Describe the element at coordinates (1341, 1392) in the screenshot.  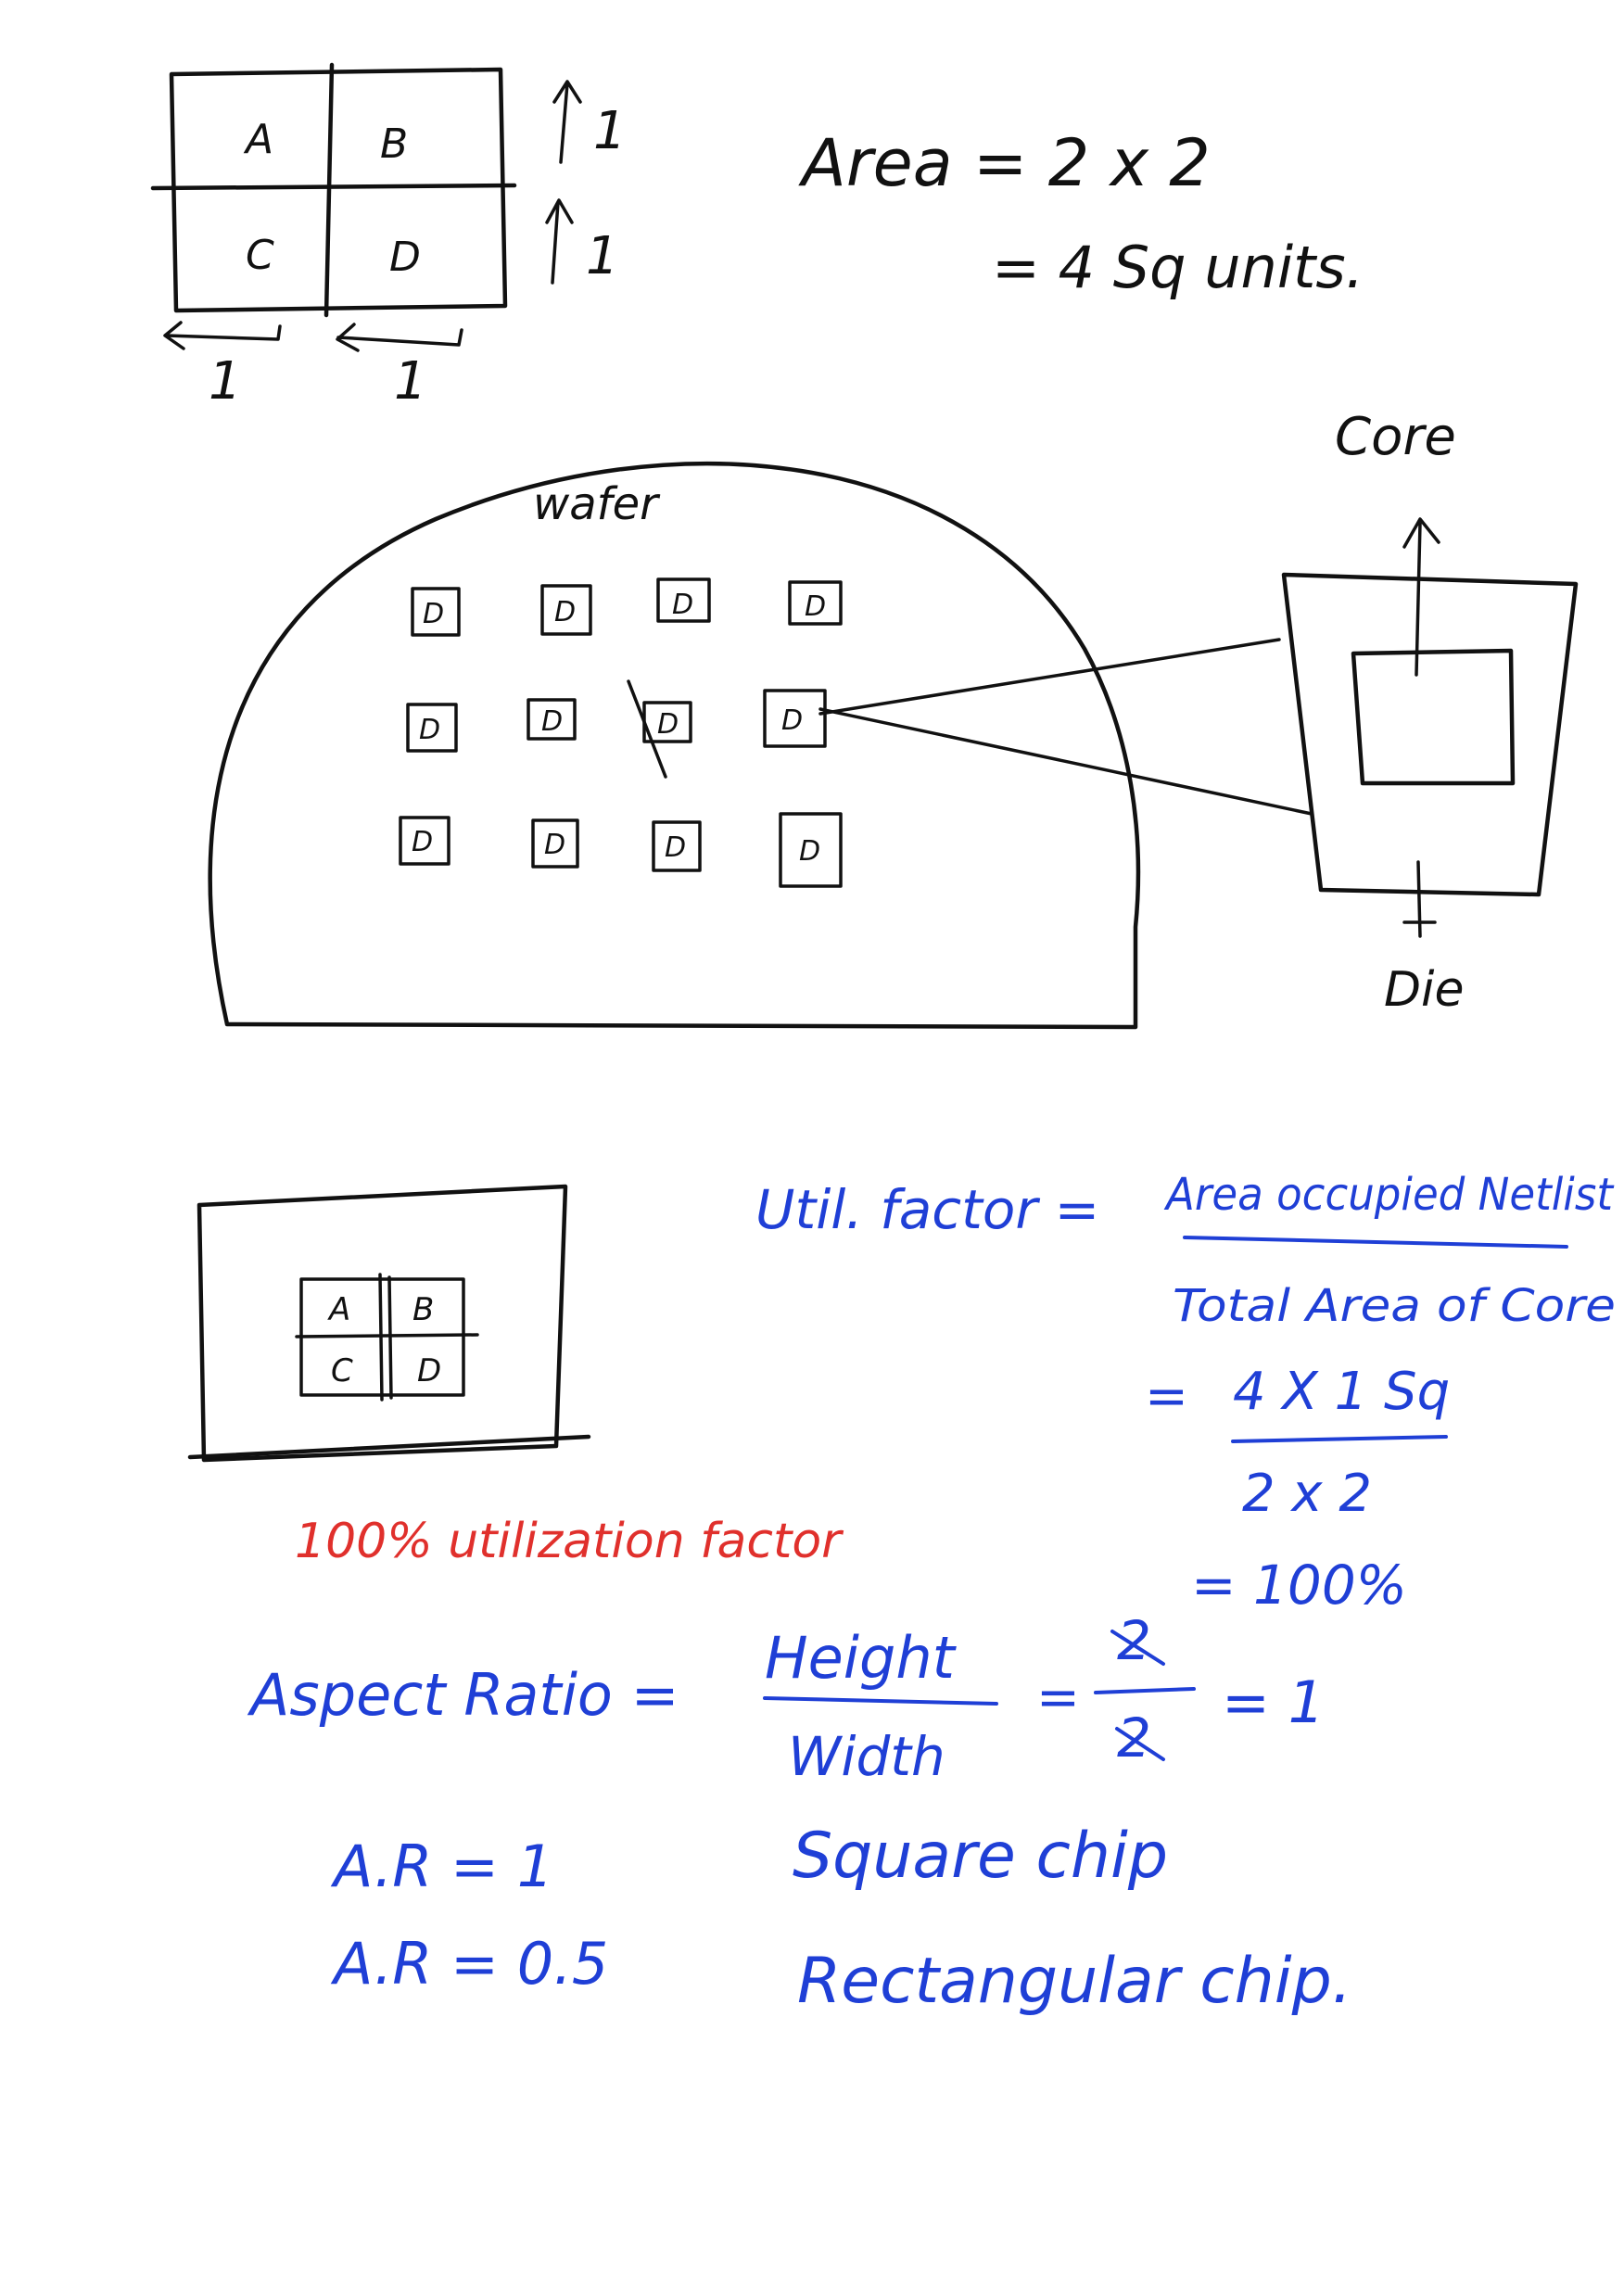
I see `util-eq2-numerator: 4 X 1 Sq` at that location.